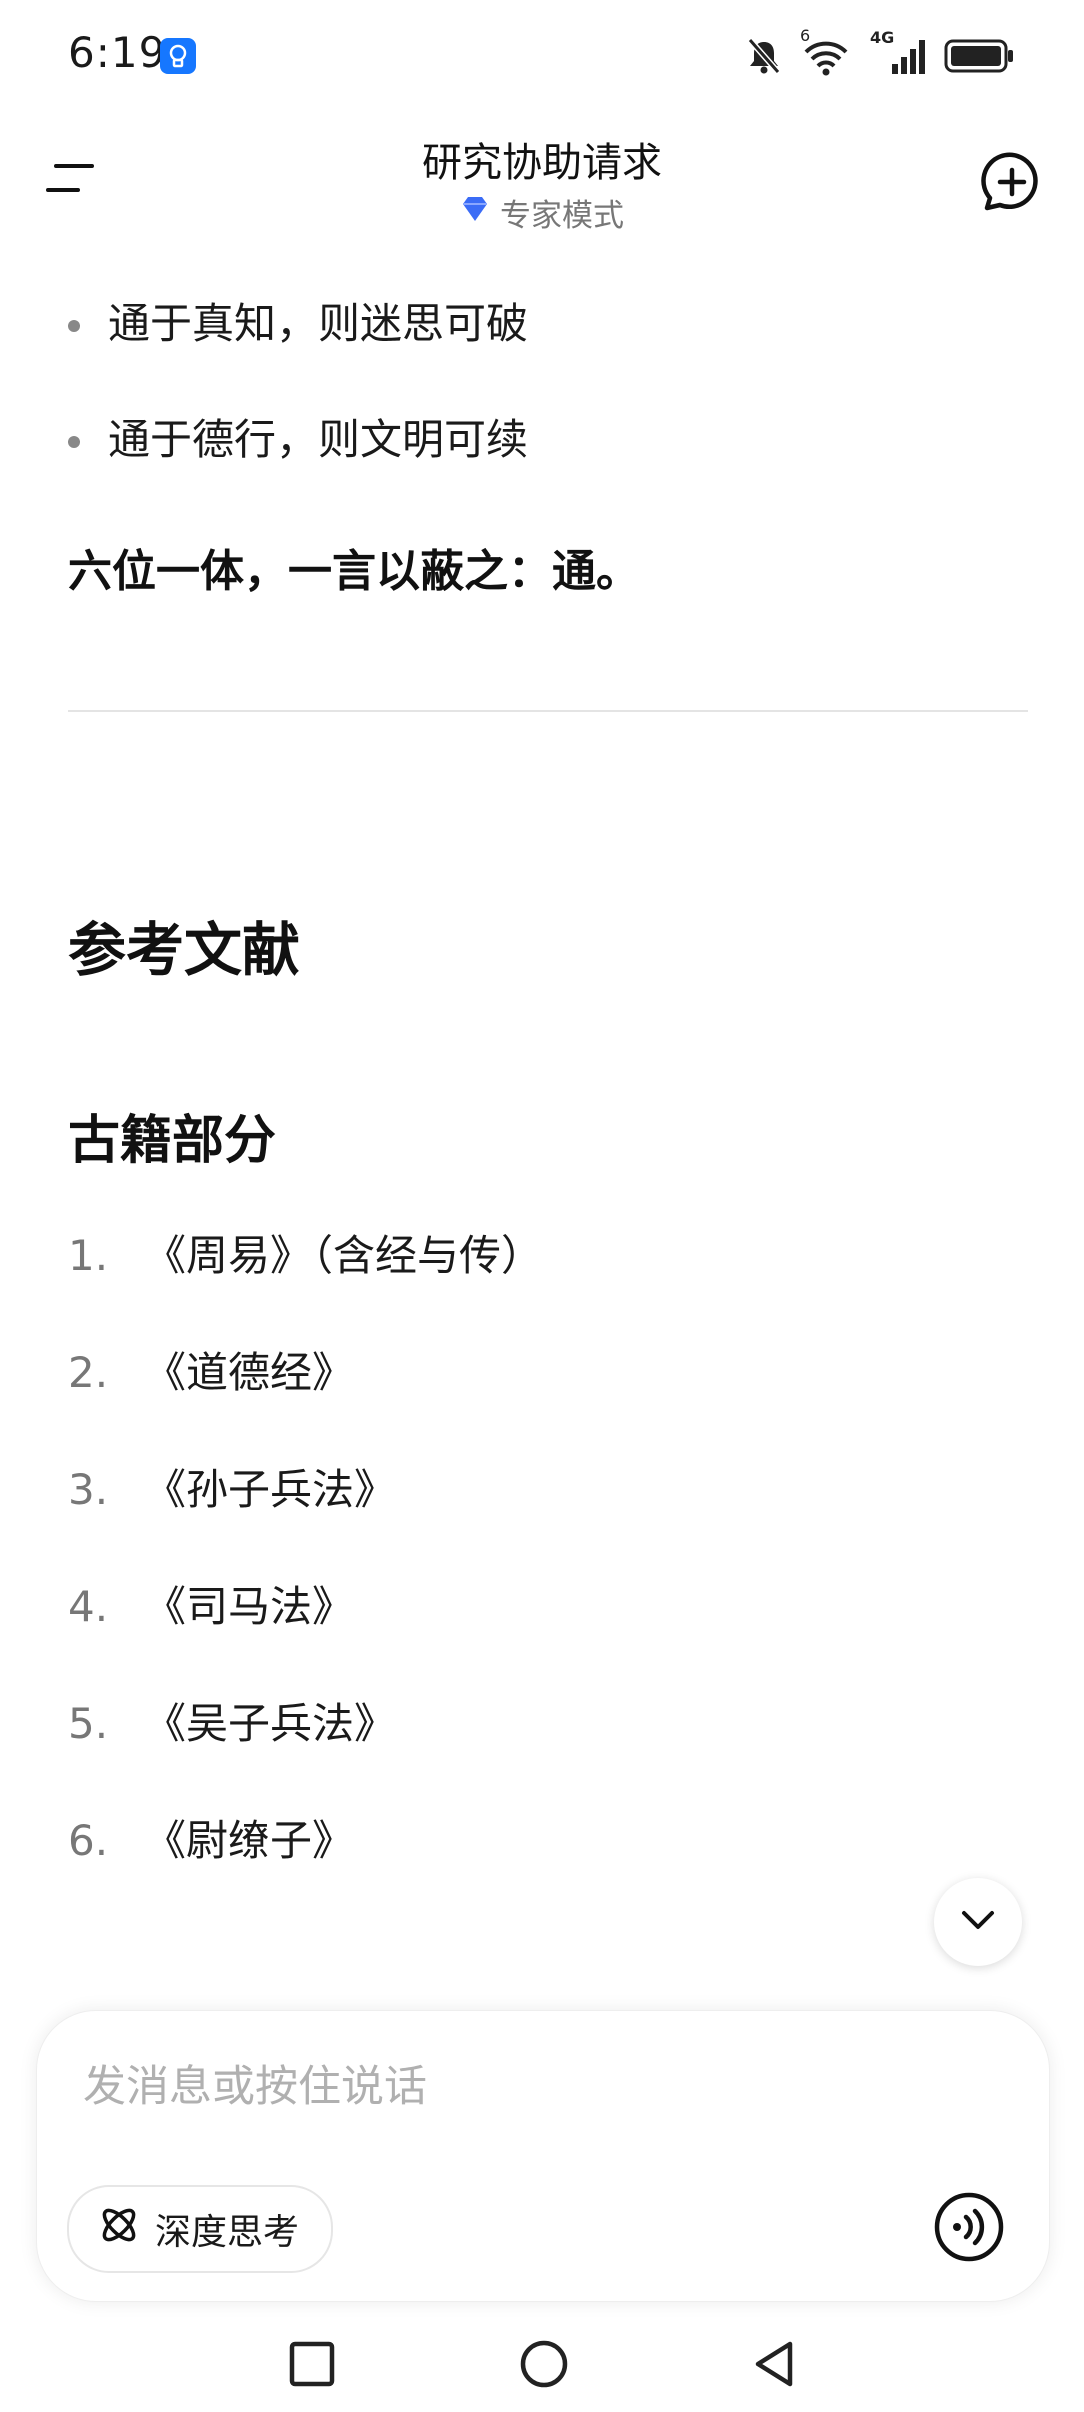 The height and width of the screenshot is (2412, 1084). Describe the element at coordinates (312, 2364) in the screenshot. I see `square-icon` at that location.